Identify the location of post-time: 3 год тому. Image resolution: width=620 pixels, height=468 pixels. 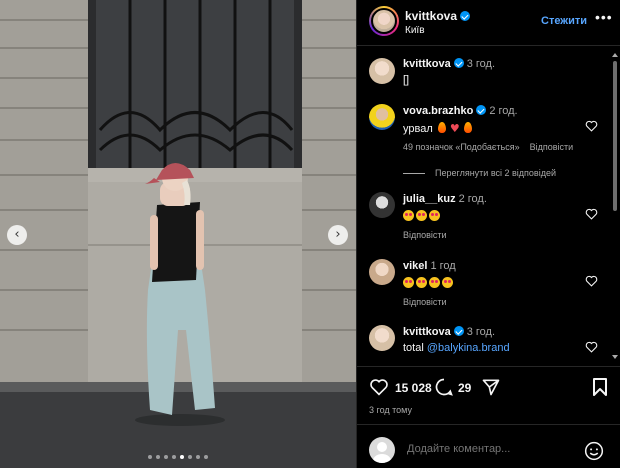
(390, 410).